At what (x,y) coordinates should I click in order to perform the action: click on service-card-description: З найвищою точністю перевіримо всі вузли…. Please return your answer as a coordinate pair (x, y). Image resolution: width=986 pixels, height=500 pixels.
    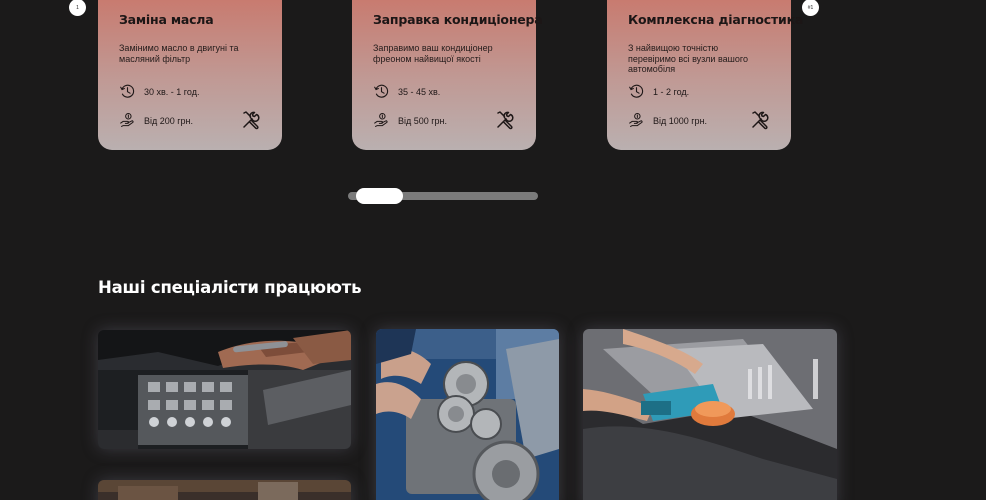
    Looking at the image, I should click on (688, 58).